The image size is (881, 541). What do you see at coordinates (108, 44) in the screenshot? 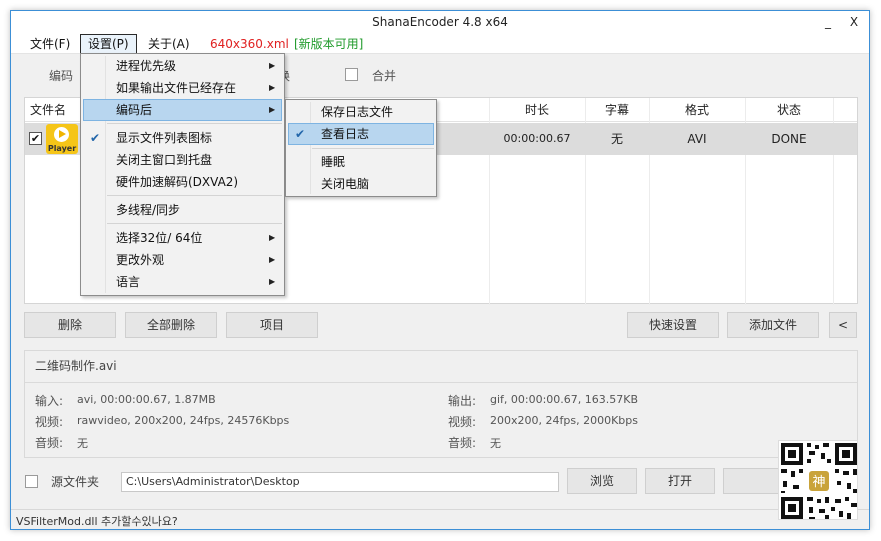
I see `menu-settings: 设置(P)` at bounding box center [108, 44].